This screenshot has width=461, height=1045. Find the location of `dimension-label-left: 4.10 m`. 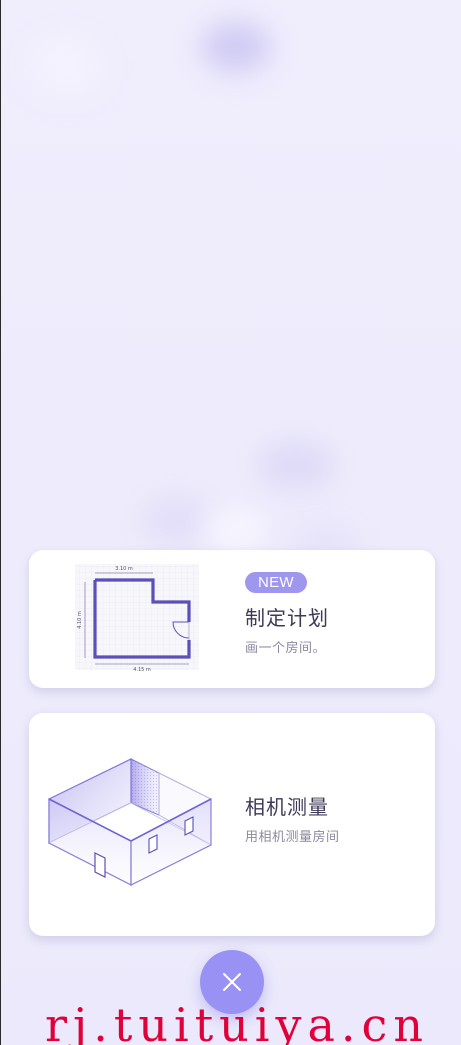

dimension-label-left: 4.10 m is located at coordinates (80, 620).